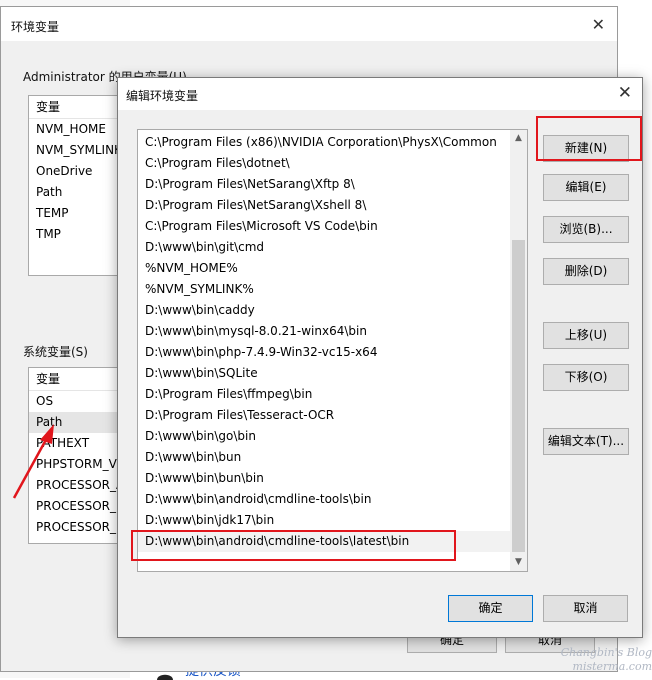 This screenshot has height=680, width=652. What do you see at coordinates (324, 478) in the screenshot?
I see `path-entry: D:\www\bin\bun\bin` at bounding box center [324, 478].